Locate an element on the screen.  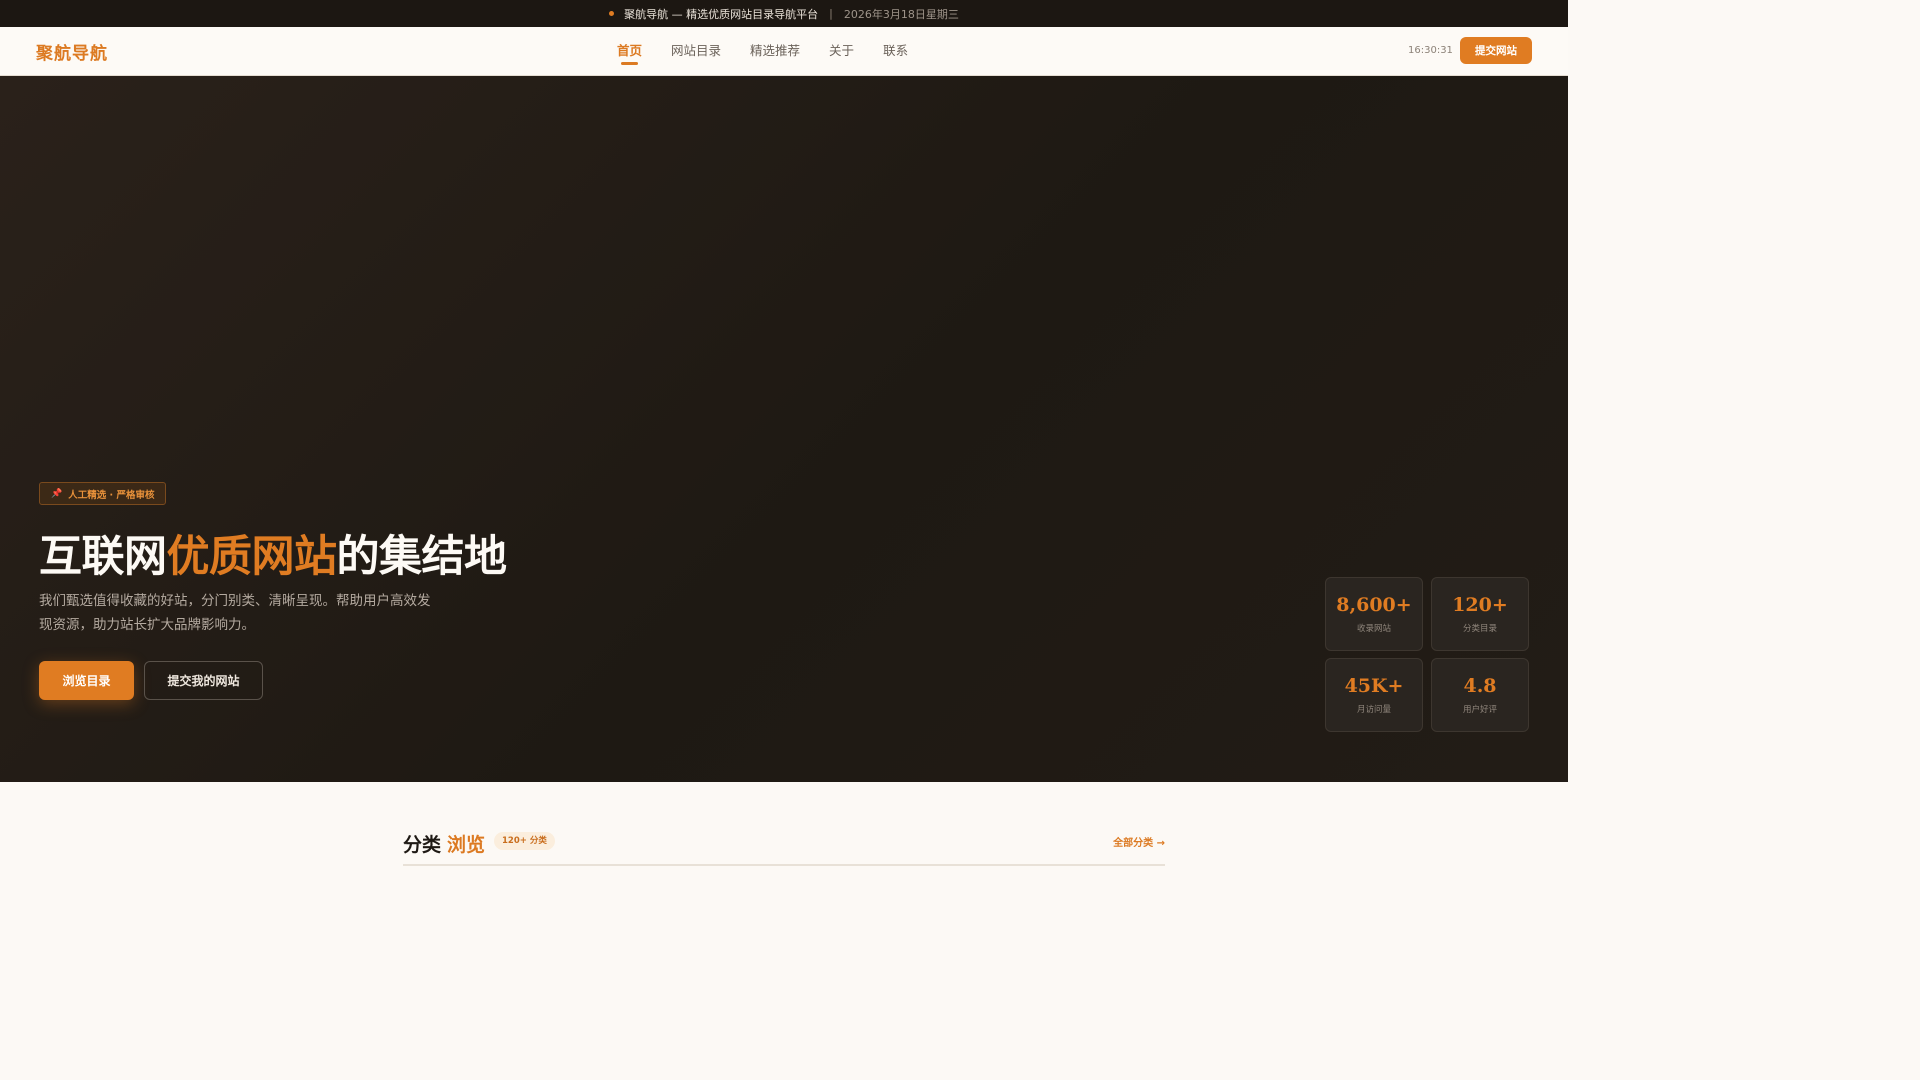
announcement-text: 聚航导航 — 精选优质网站目录导航平台 is located at coordinates (721, 14).